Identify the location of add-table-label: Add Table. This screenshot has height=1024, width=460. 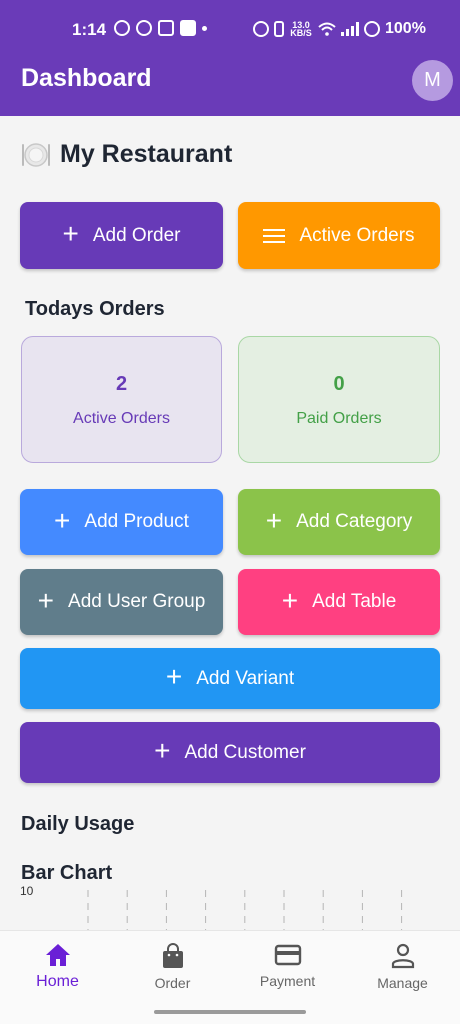
(354, 601).